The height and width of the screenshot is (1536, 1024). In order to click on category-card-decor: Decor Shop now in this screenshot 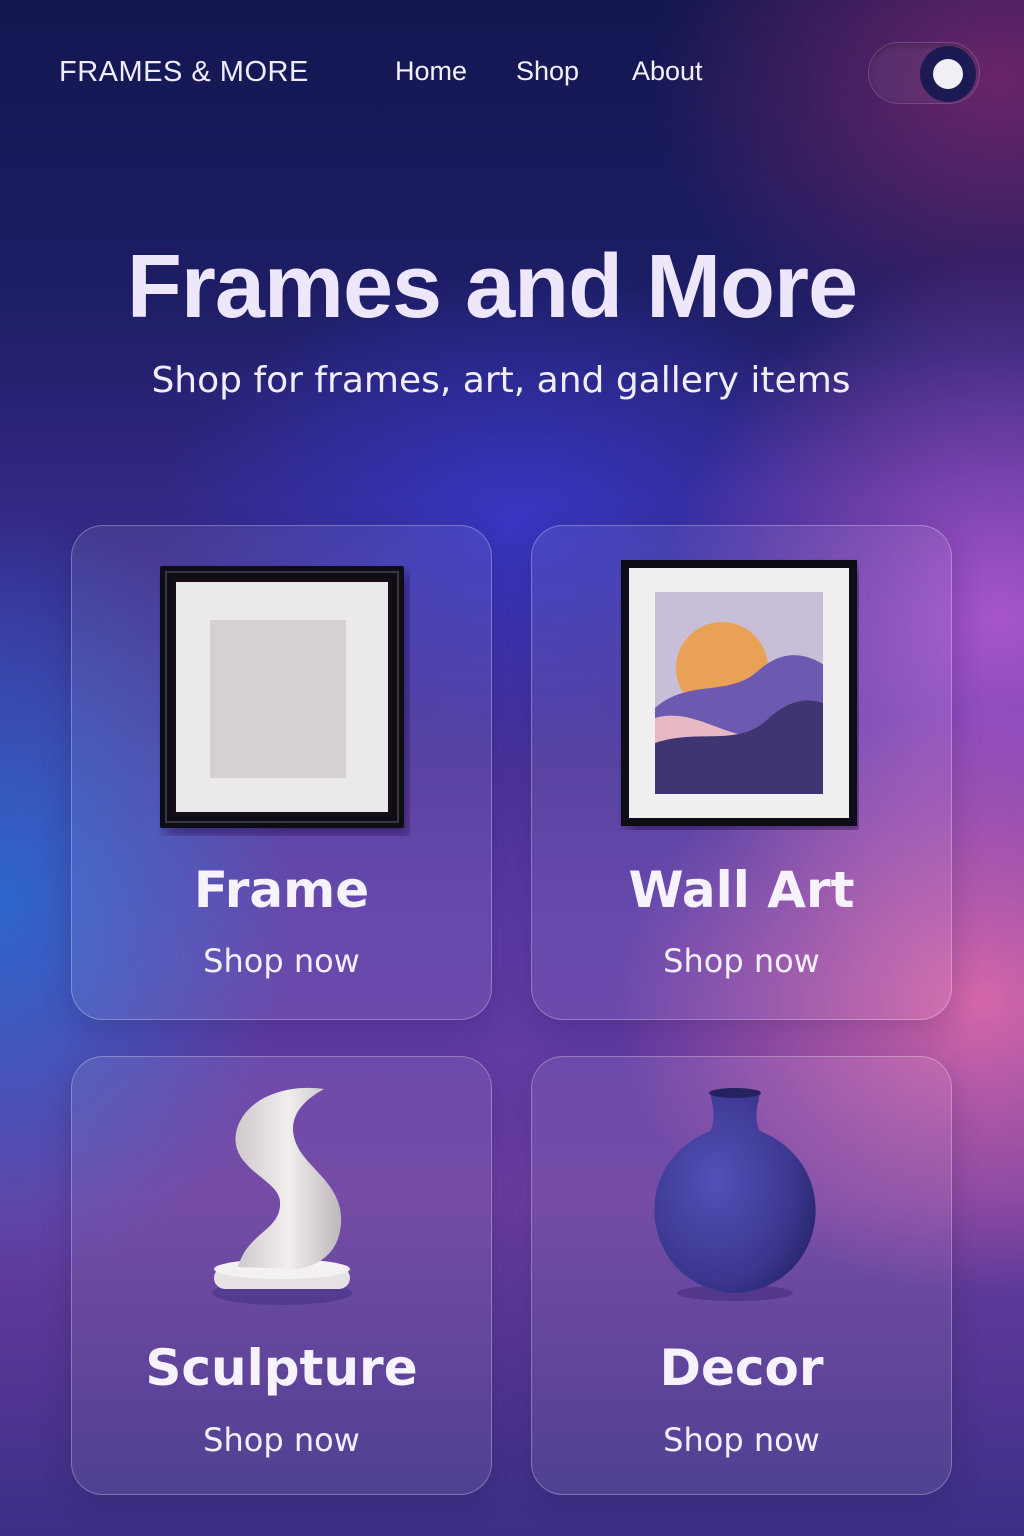, I will do `click(741, 1275)`.